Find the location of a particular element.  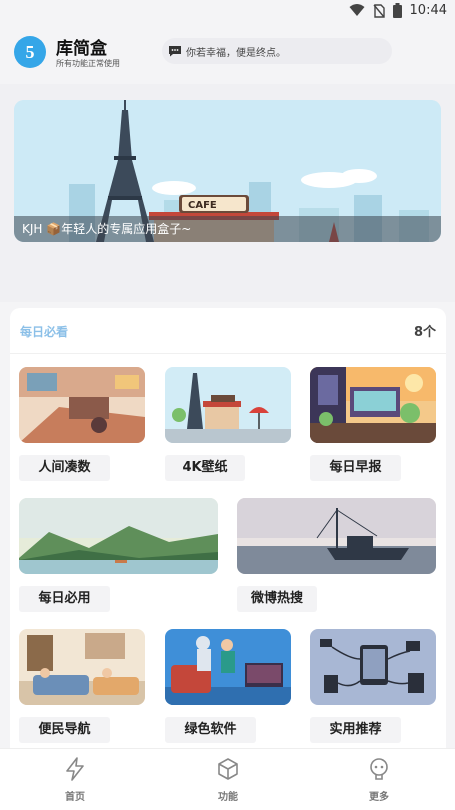

message-icon is located at coordinates (175, 51).